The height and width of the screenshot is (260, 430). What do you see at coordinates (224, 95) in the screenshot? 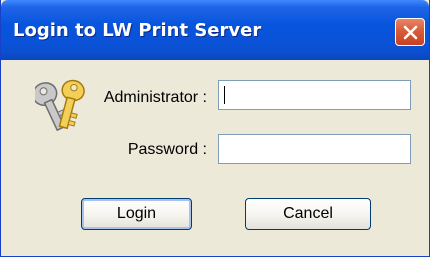
I see `text-caret` at bounding box center [224, 95].